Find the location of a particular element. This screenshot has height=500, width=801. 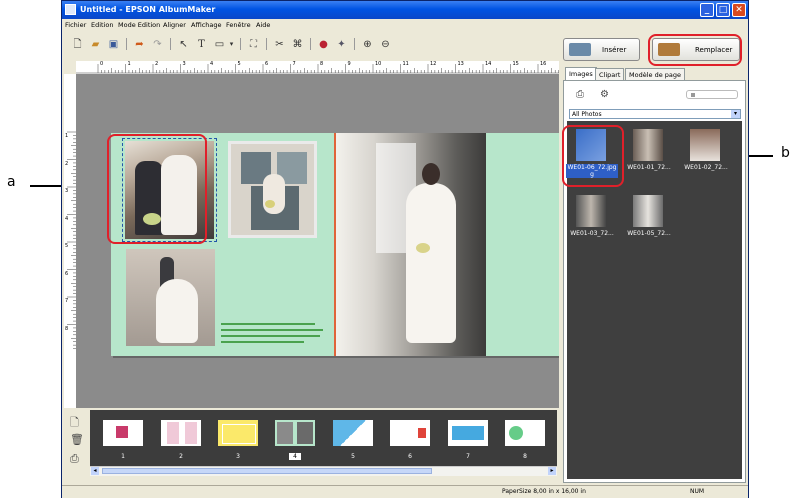

ruler-h-number: 1 is located at coordinates (129, 64).